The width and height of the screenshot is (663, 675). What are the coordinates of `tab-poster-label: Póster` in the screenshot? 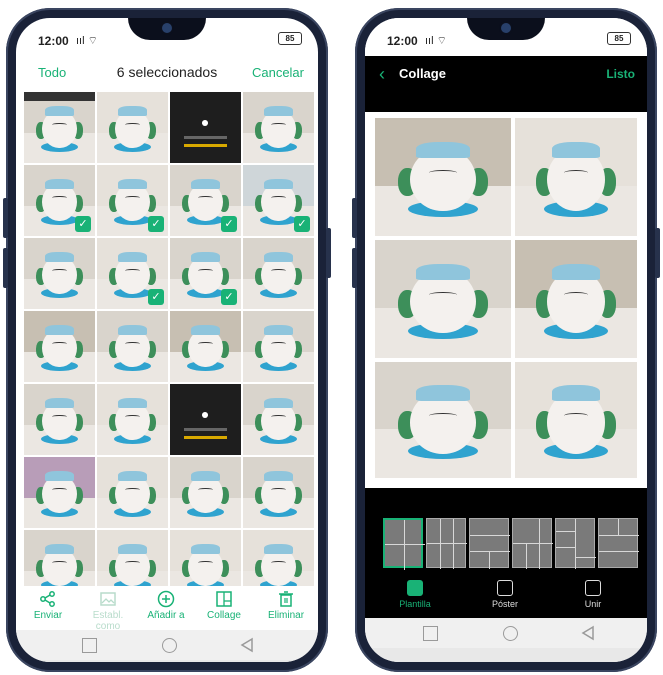 It's located at (504, 604).